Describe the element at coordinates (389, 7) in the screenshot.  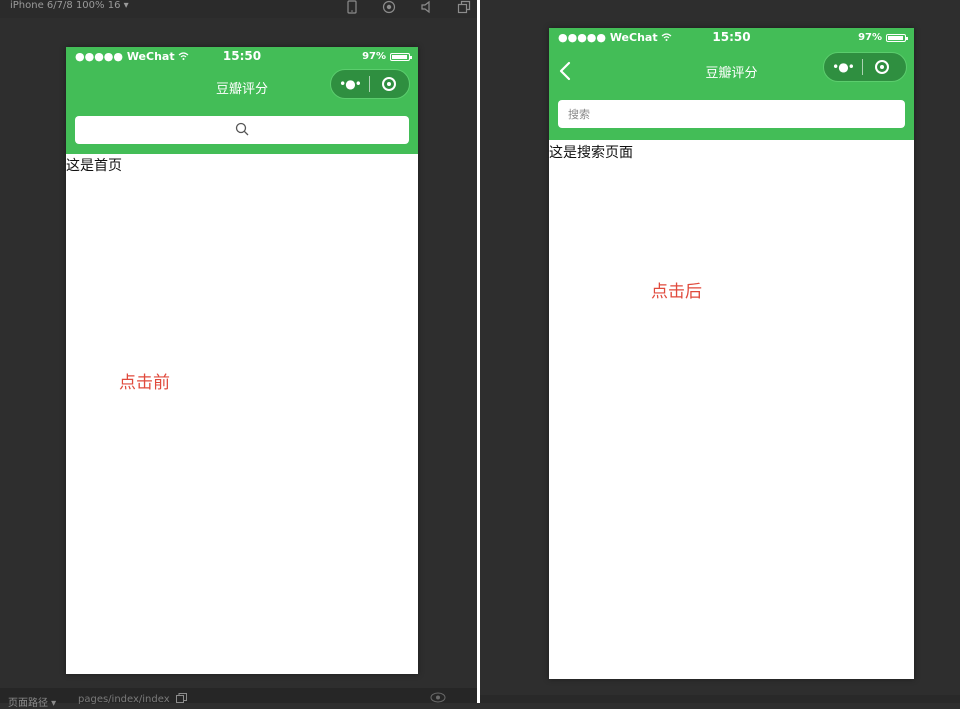
I see `record-icon` at that location.